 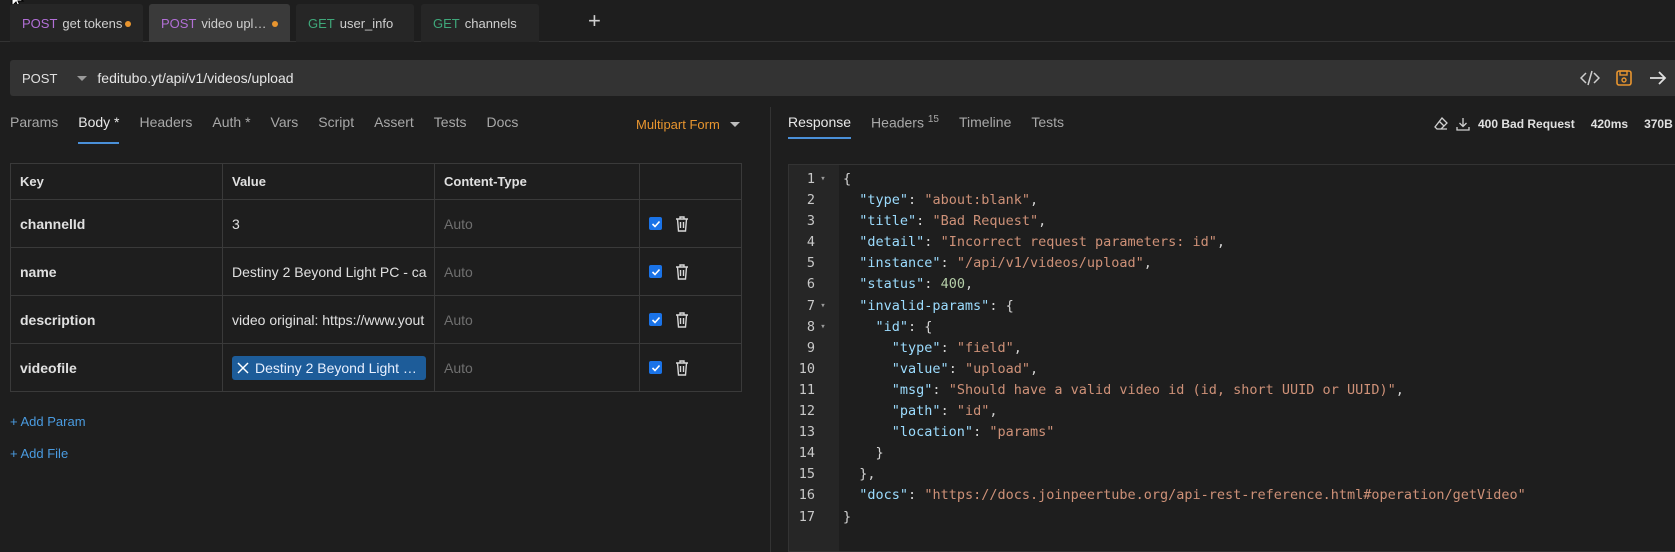 What do you see at coordinates (39, 78) in the screenshot?
I see `method-select: POST` at bounding box center [39, 78].